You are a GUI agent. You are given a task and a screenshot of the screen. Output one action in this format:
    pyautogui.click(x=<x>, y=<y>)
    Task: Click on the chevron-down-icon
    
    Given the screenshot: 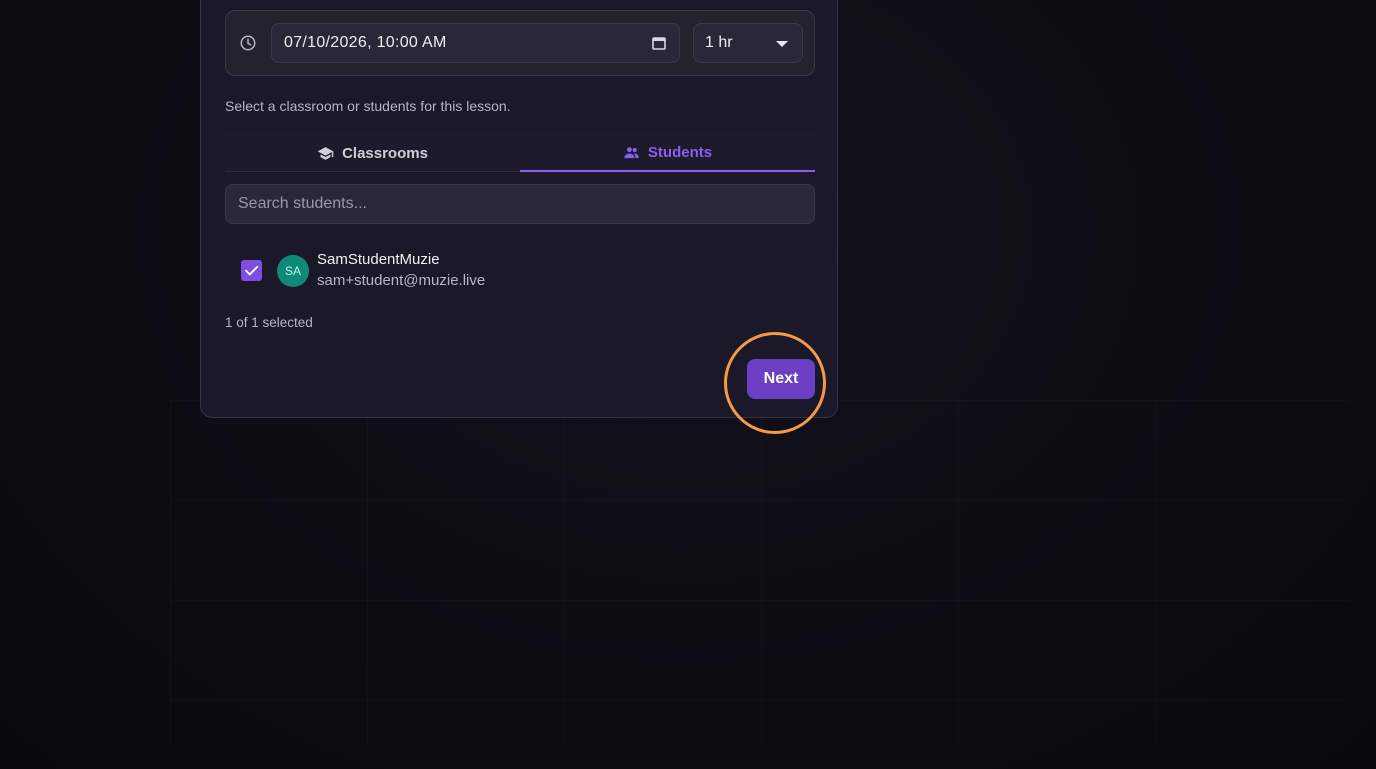 What is the action you would take?
    pyautogui.click(x=782, y=44)
    